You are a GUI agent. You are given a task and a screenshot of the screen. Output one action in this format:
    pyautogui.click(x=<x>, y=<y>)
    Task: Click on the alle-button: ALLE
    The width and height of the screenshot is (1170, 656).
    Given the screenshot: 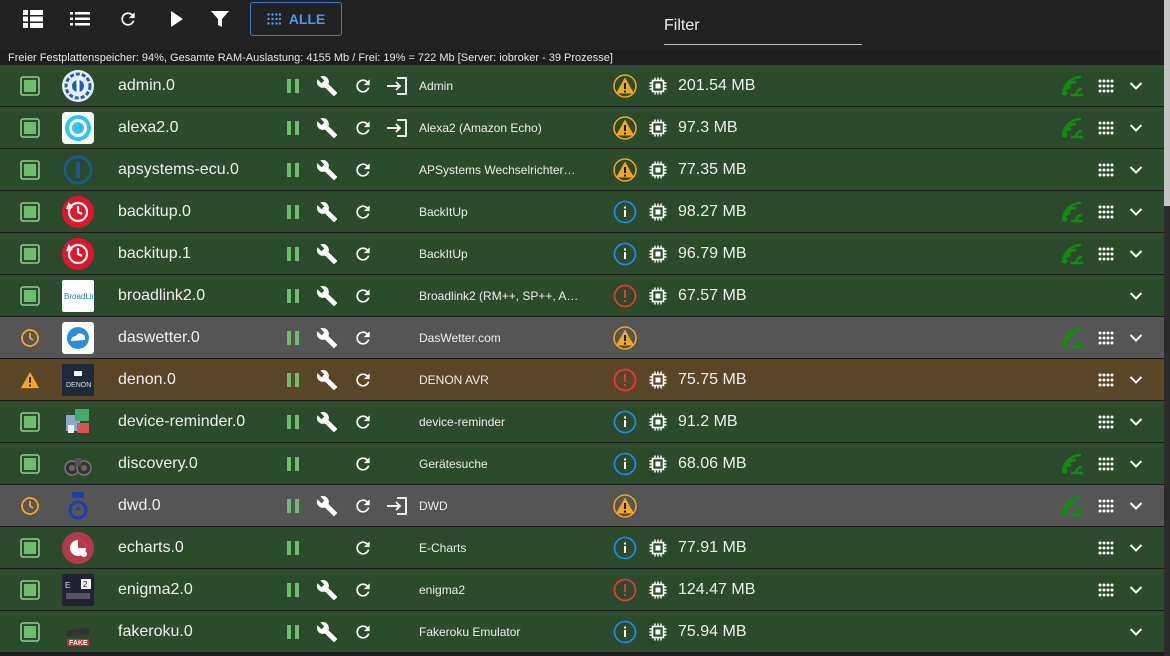 What is the action you would take?
    pyautogui.click(x=296, y=19)
    